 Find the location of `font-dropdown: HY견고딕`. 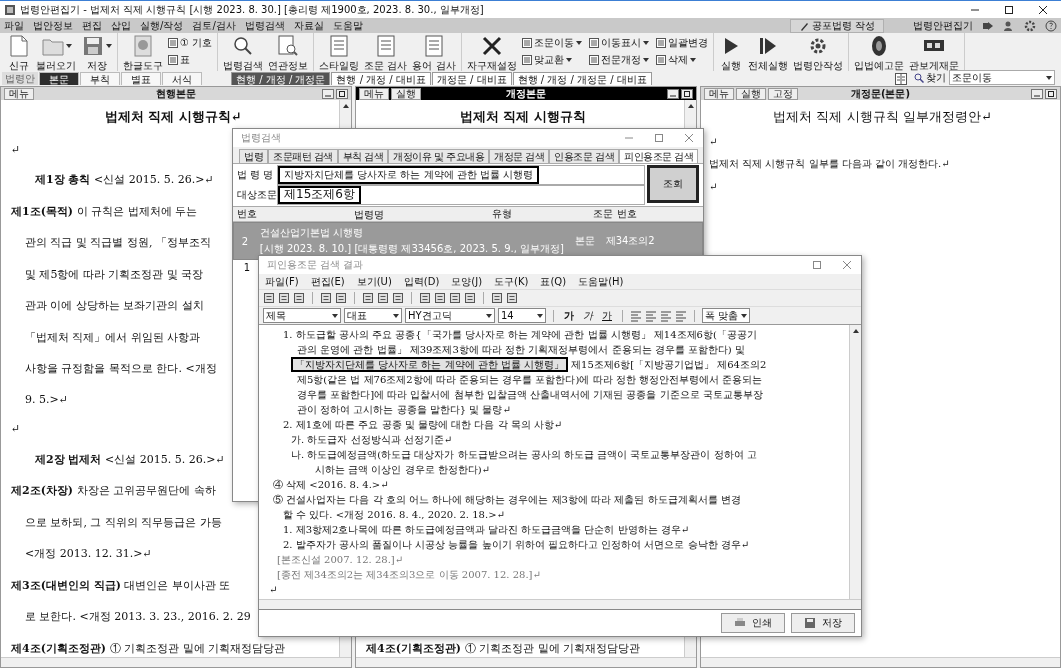

font-dropdown: HY견고딕 is located at coordinates (450, 315).